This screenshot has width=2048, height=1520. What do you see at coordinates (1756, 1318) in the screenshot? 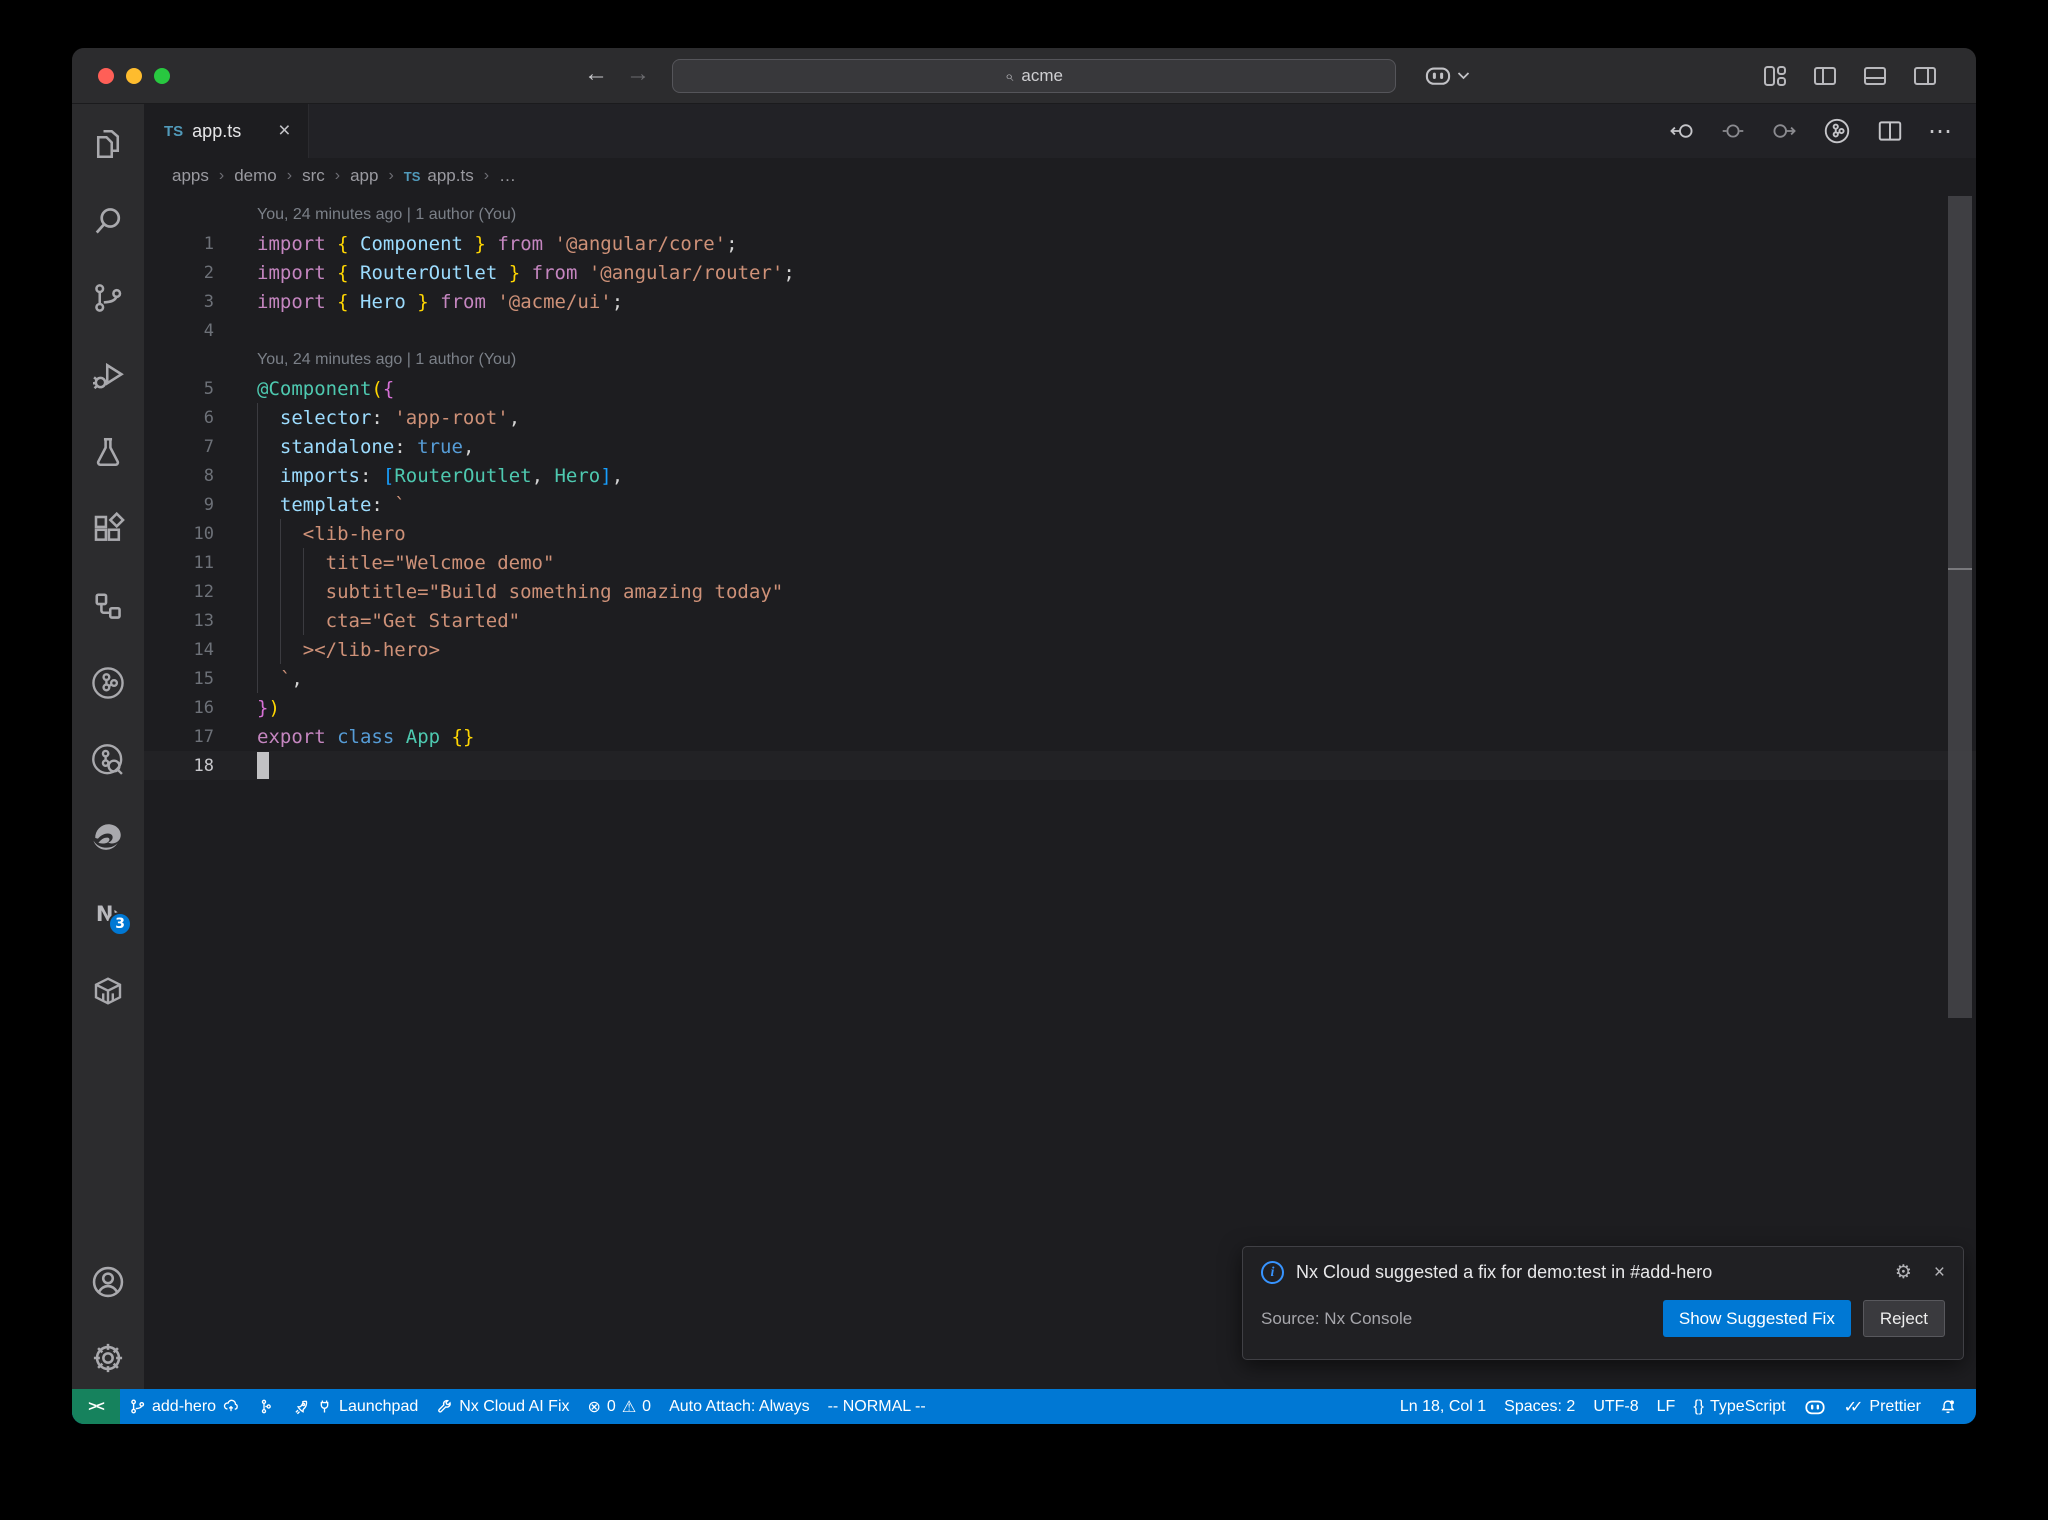
I see `show-suggested-fix-button: Show Suggested Fix` at bounding box center [1756, 1318].